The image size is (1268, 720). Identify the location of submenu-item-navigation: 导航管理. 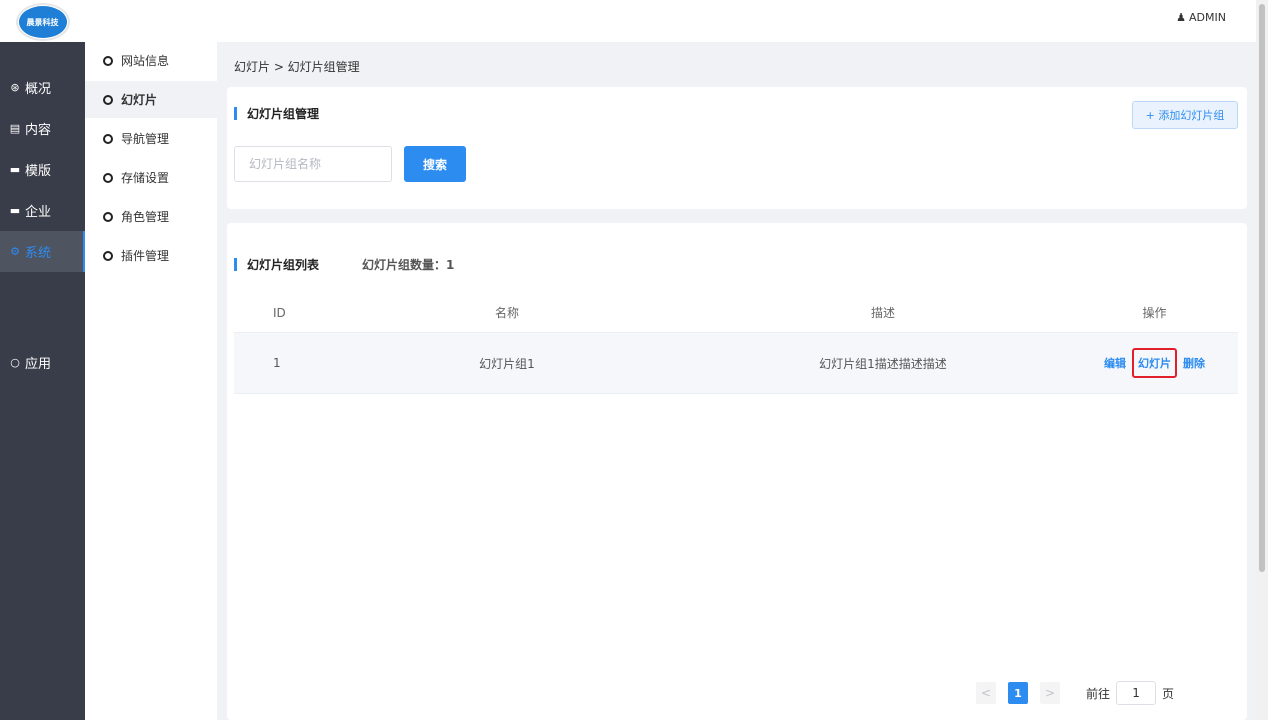
(151, 138).